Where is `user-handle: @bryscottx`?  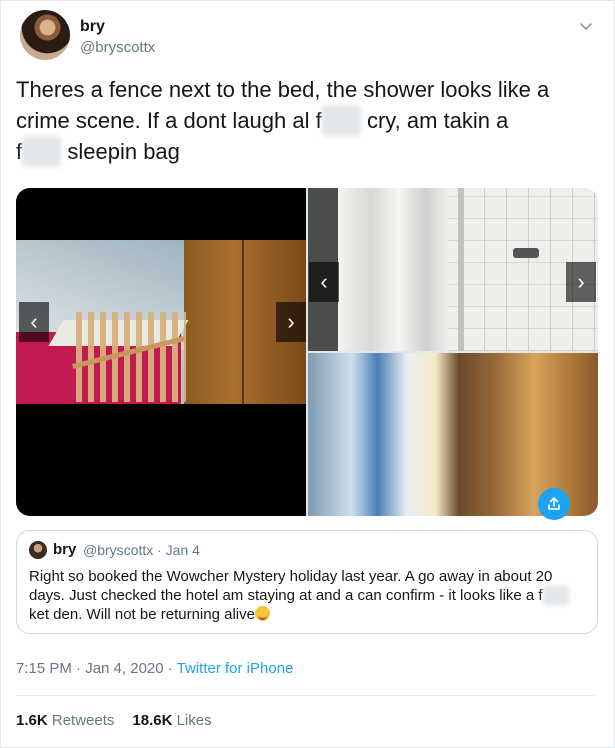
user-handle: @bryscottx is located at coordinates (117, 47).